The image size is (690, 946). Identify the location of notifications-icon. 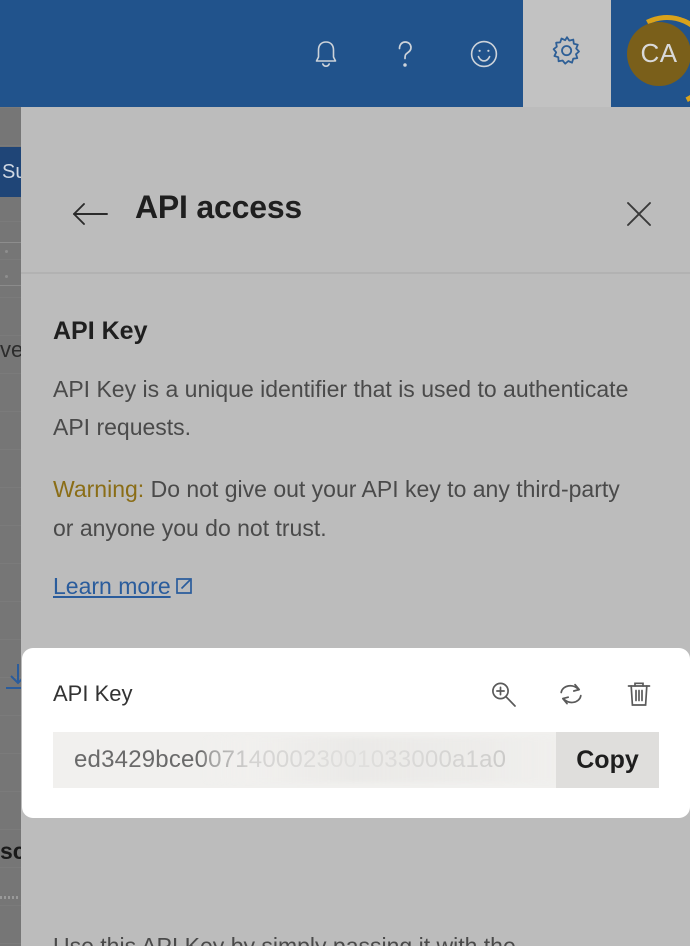
(326, 54).